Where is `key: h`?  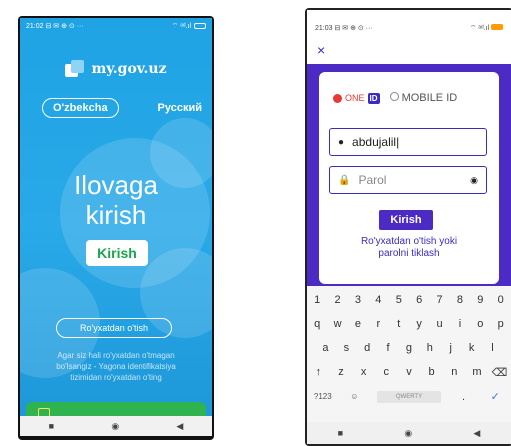 key: h is located at coordinates (430, 348).